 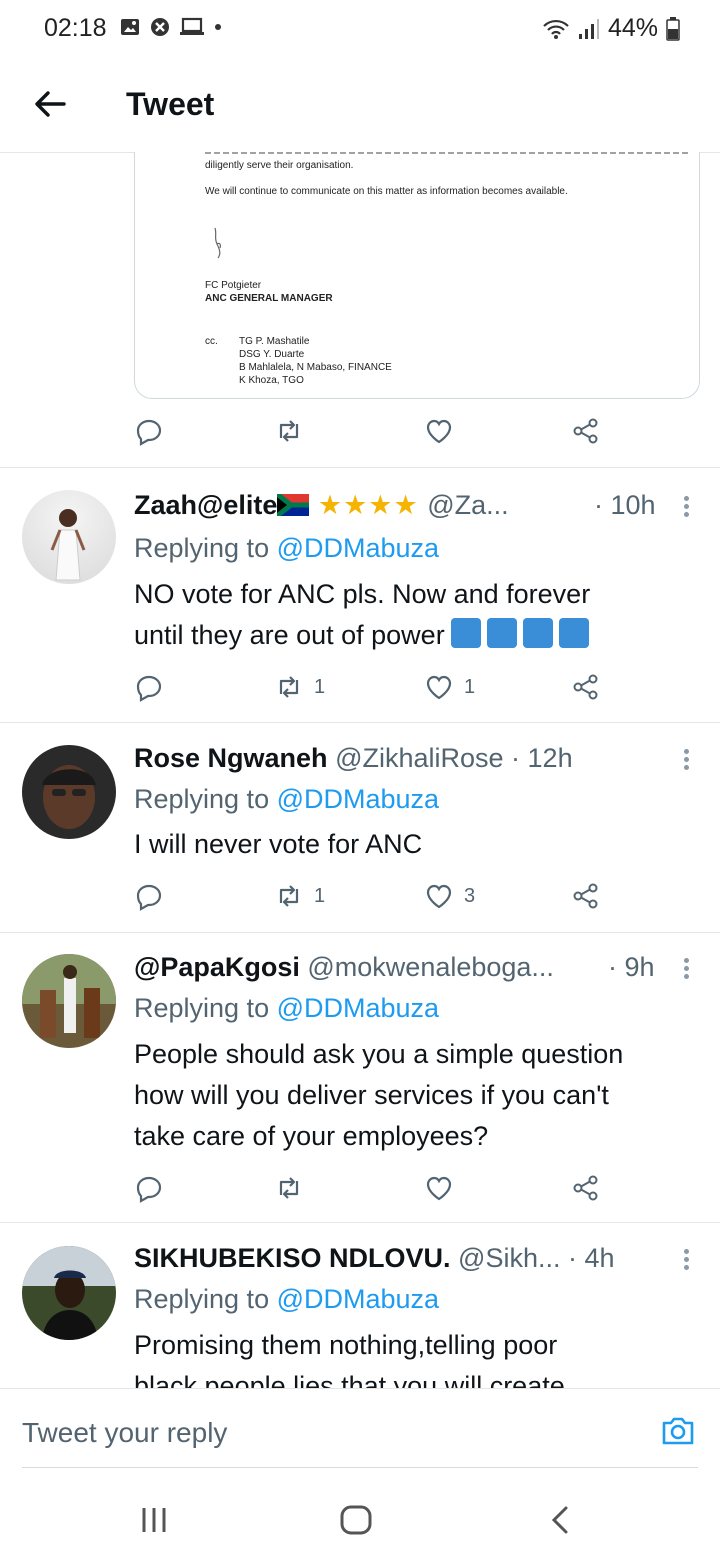 I want to click on tweet-header: Rose Ngwaneh @ZikhaliRose · 12h, so click(x=353, y=758).